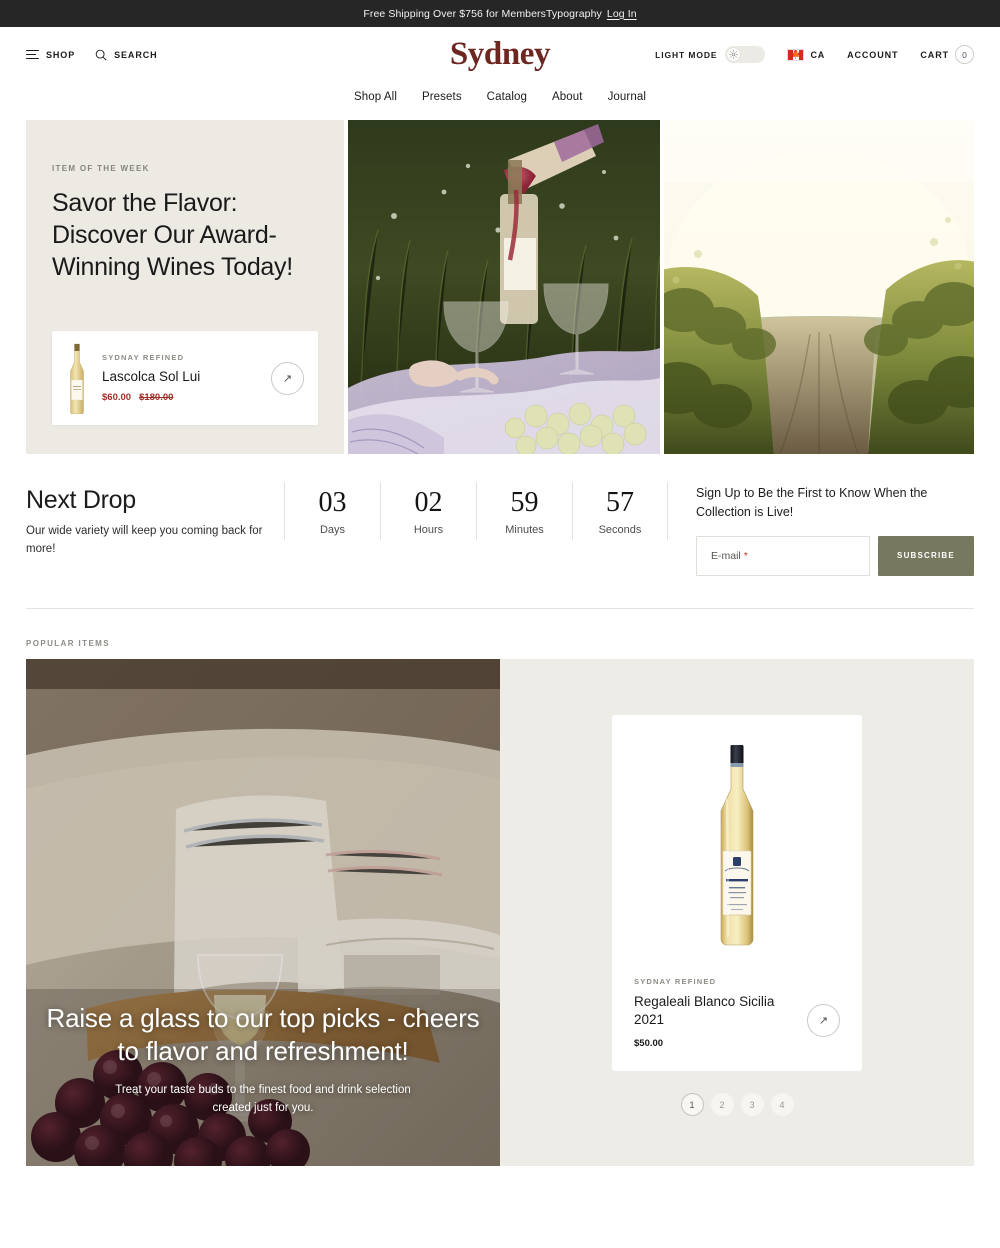  I want to click on countdown-days-value: 03, so click(332, 502).